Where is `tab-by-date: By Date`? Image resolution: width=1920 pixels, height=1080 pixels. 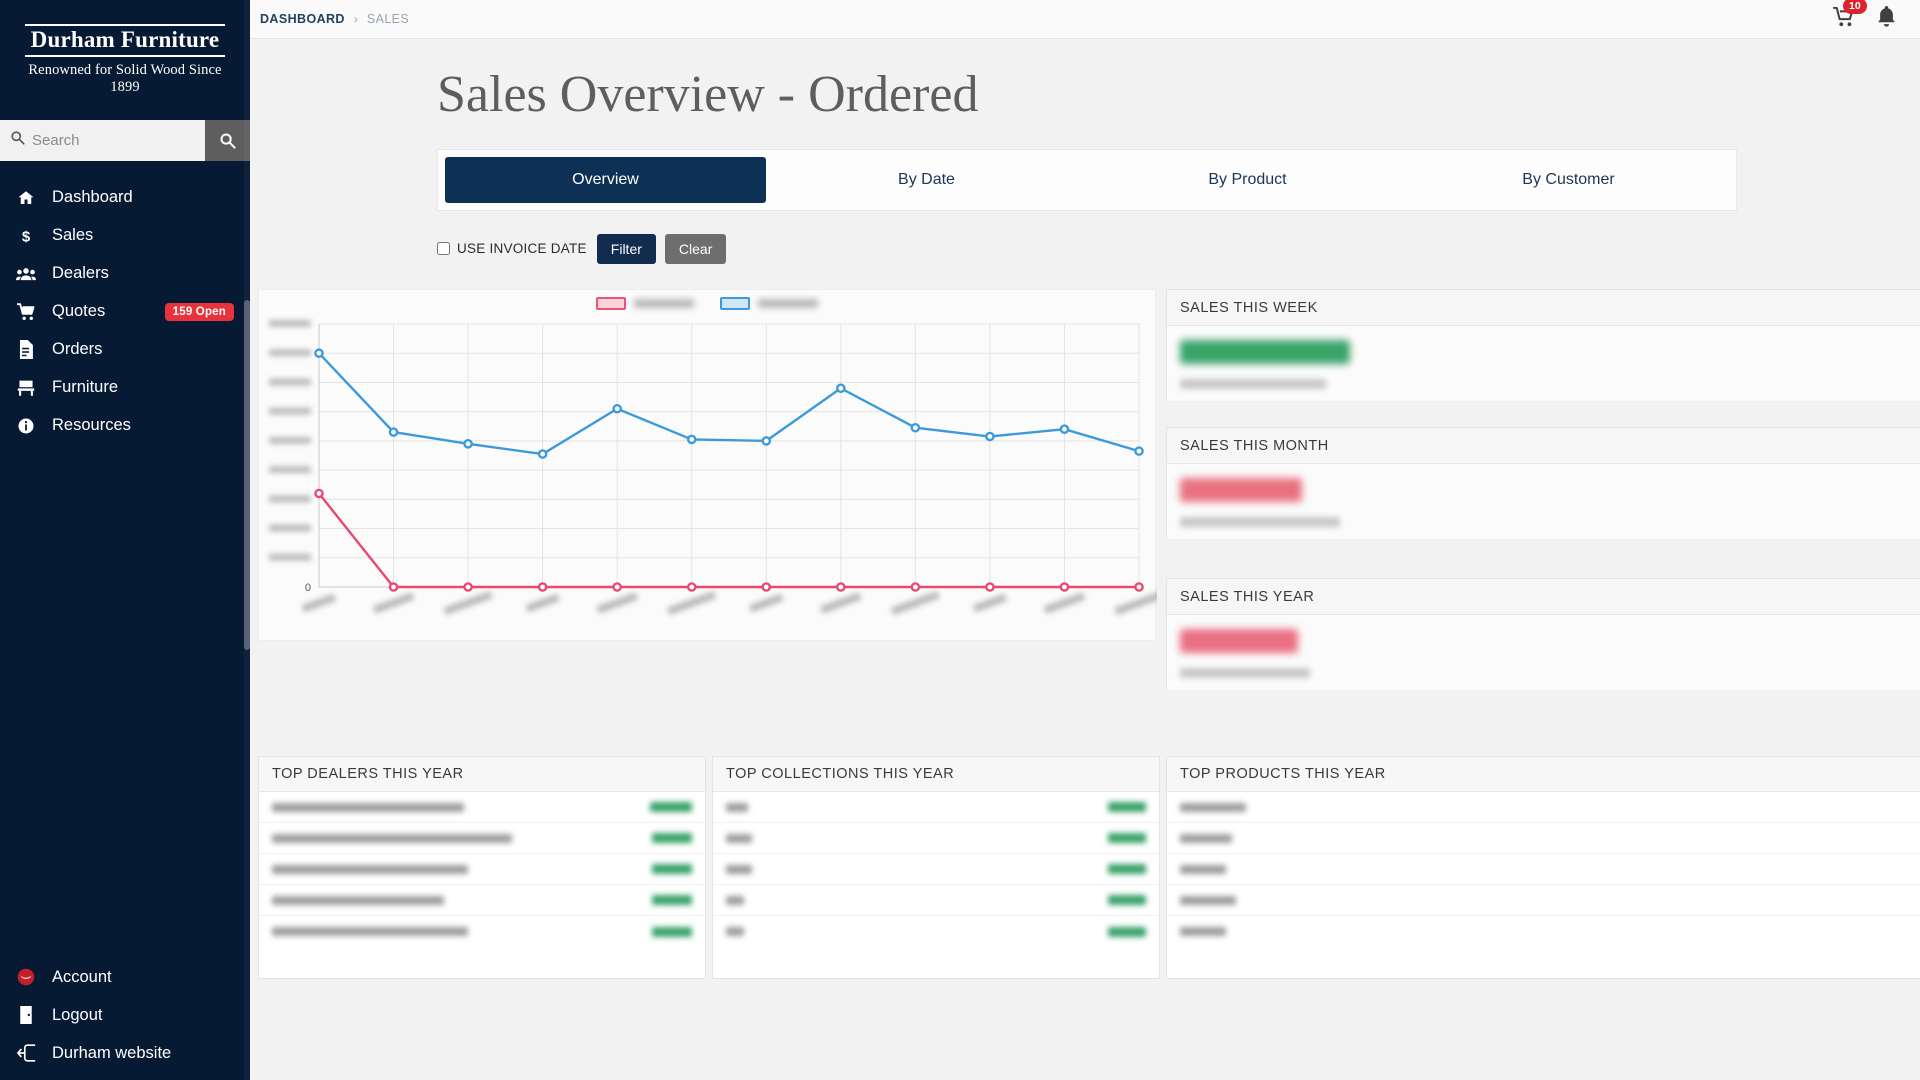 tab-by-date: By Date is located at coordinates (926, 180).